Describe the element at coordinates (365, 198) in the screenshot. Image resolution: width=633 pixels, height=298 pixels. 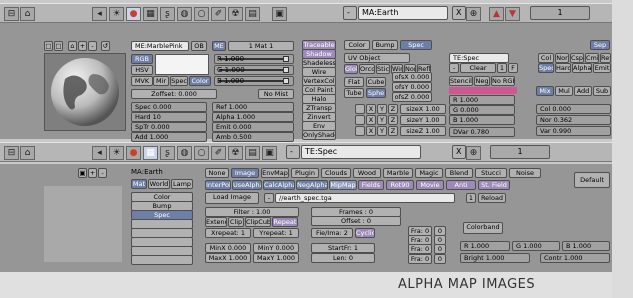
I see `image-path-field: //earth_spec.tga` at that location.